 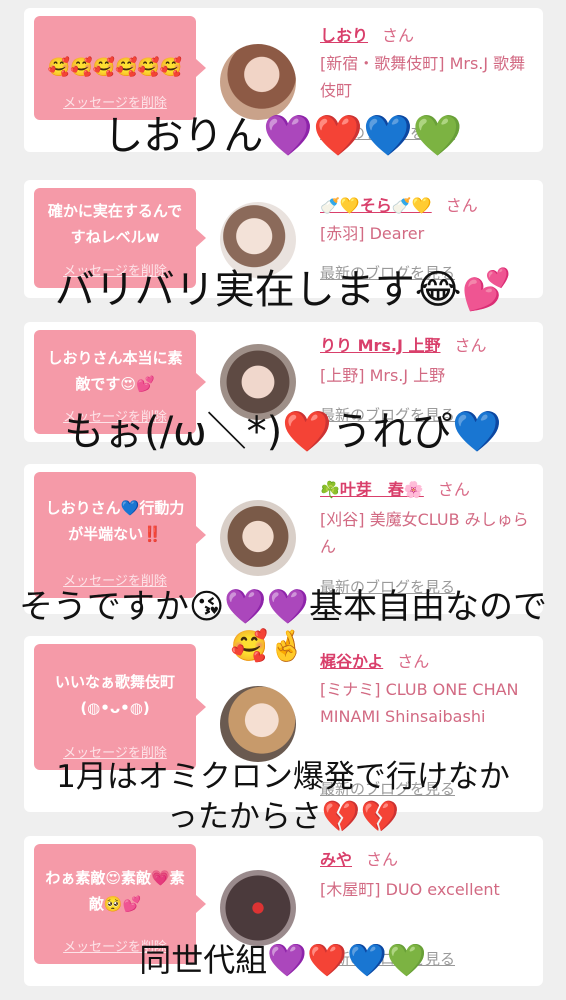 I want to click on message-bubble: 🥰🥰🥰🥰🥰🥰 メッセージを削除, so click(x=120, y=68).